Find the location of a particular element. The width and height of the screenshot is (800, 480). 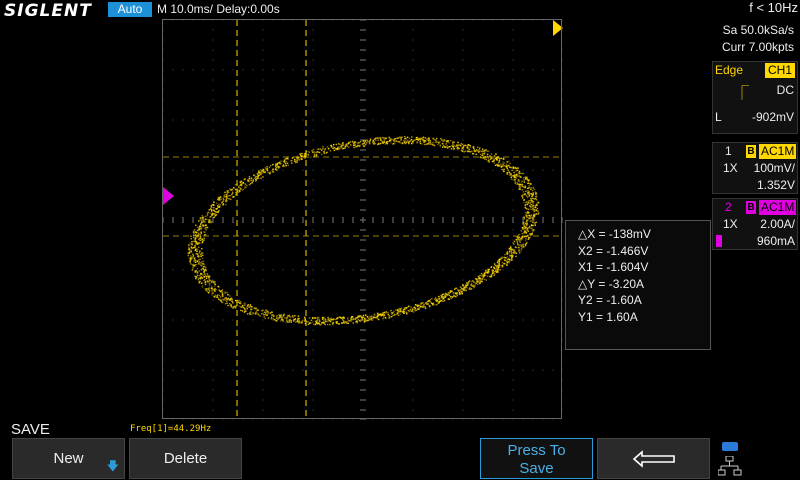

press-to-save-label: Press To is located at coordinates (536, 450).